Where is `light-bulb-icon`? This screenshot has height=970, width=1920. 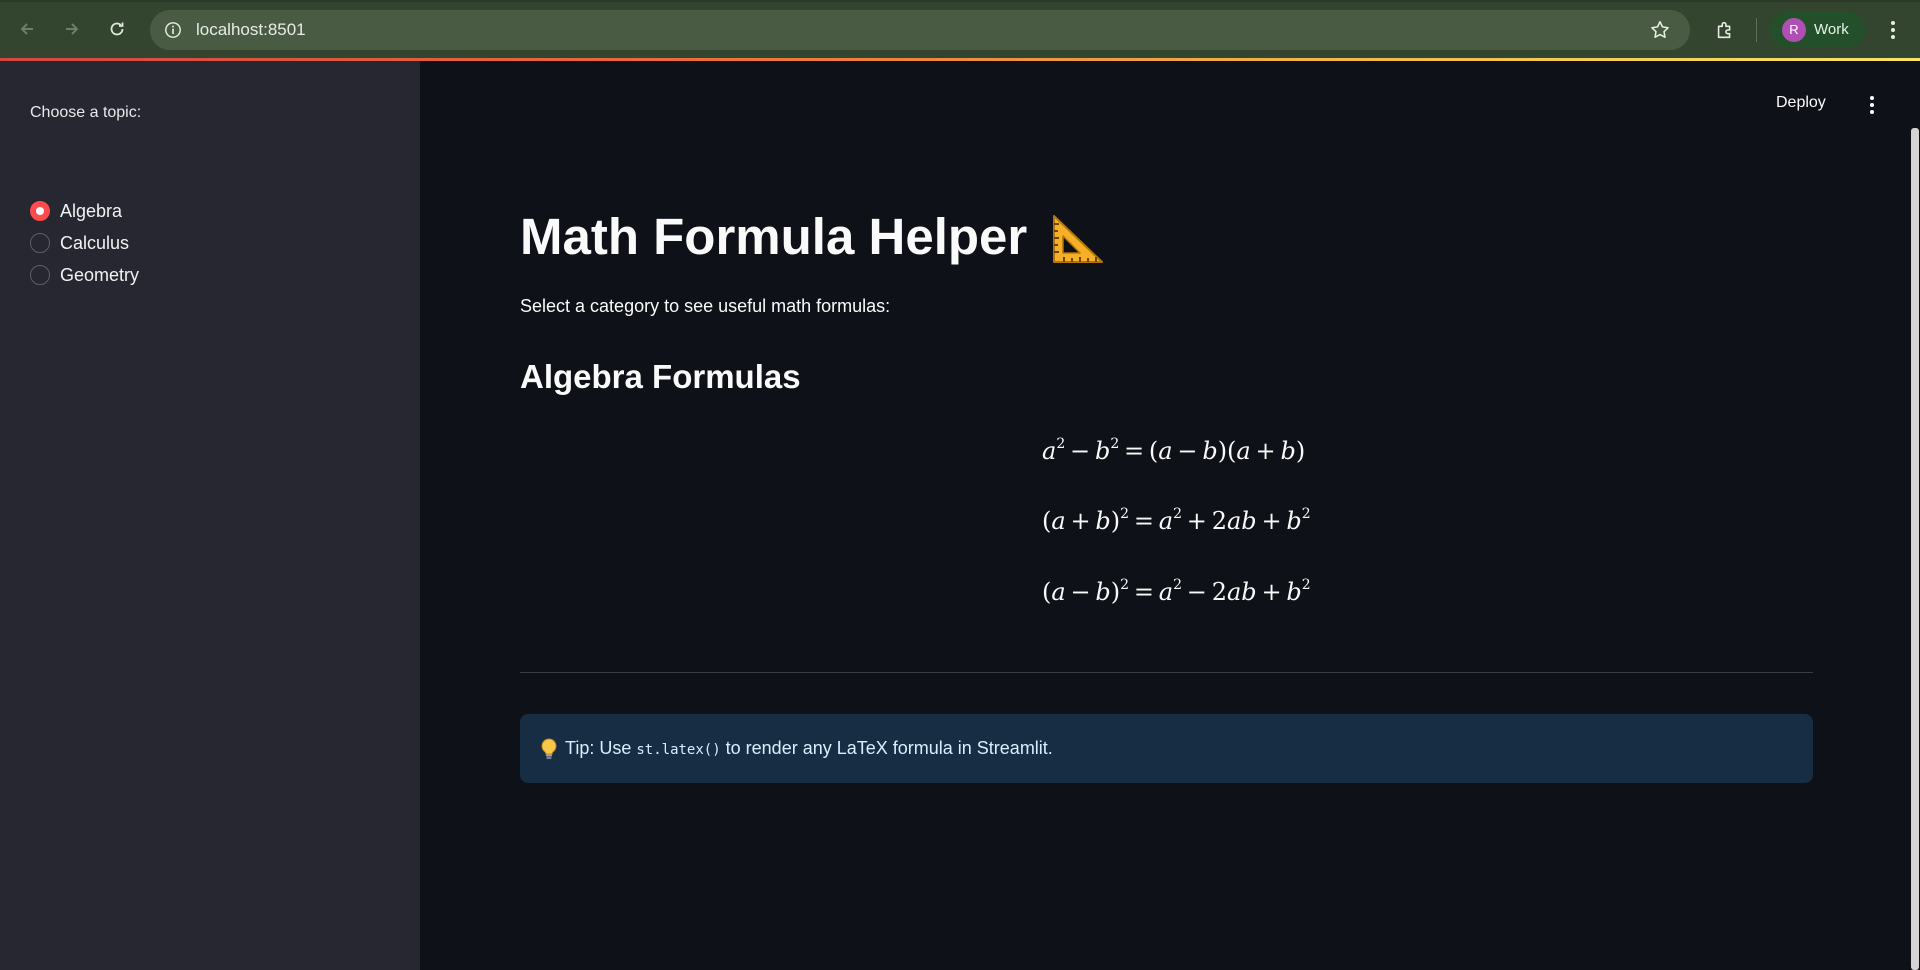 light-bulb-icon is located at coordinates (549, 748).